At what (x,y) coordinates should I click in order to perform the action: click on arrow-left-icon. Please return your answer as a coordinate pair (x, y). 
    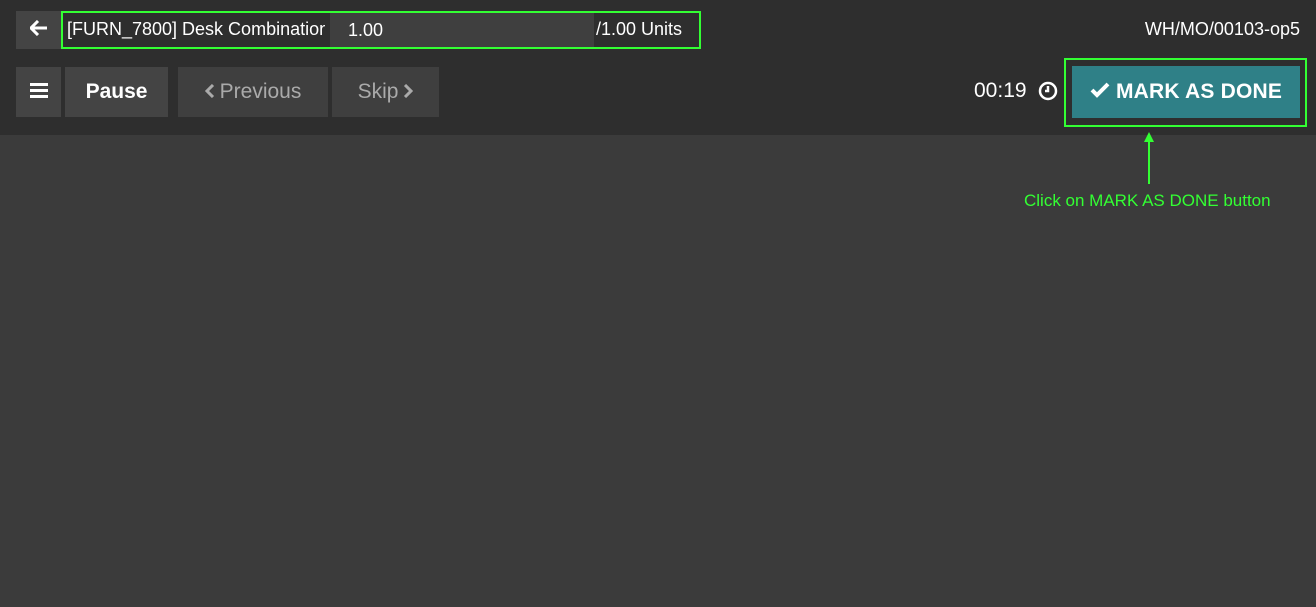
    Looking at the image, I should click on (38, 30).